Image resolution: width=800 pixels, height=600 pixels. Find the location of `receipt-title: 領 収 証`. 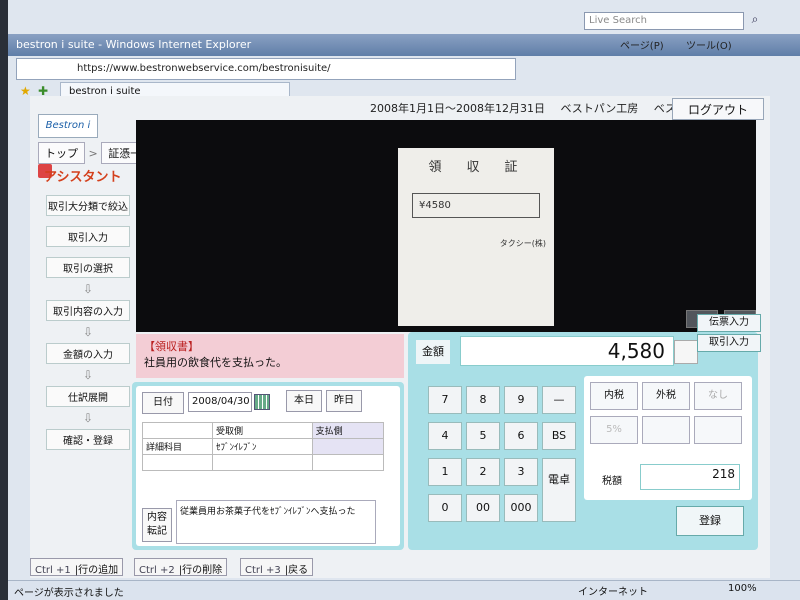

receipt-title: 領 収 証 is located at coordinates (476, 167).